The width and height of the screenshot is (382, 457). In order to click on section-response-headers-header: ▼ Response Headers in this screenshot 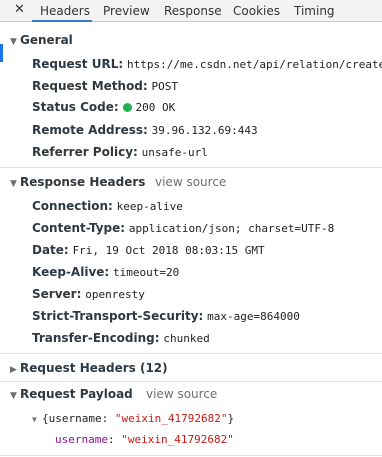, I will do `click(77, 182)`.